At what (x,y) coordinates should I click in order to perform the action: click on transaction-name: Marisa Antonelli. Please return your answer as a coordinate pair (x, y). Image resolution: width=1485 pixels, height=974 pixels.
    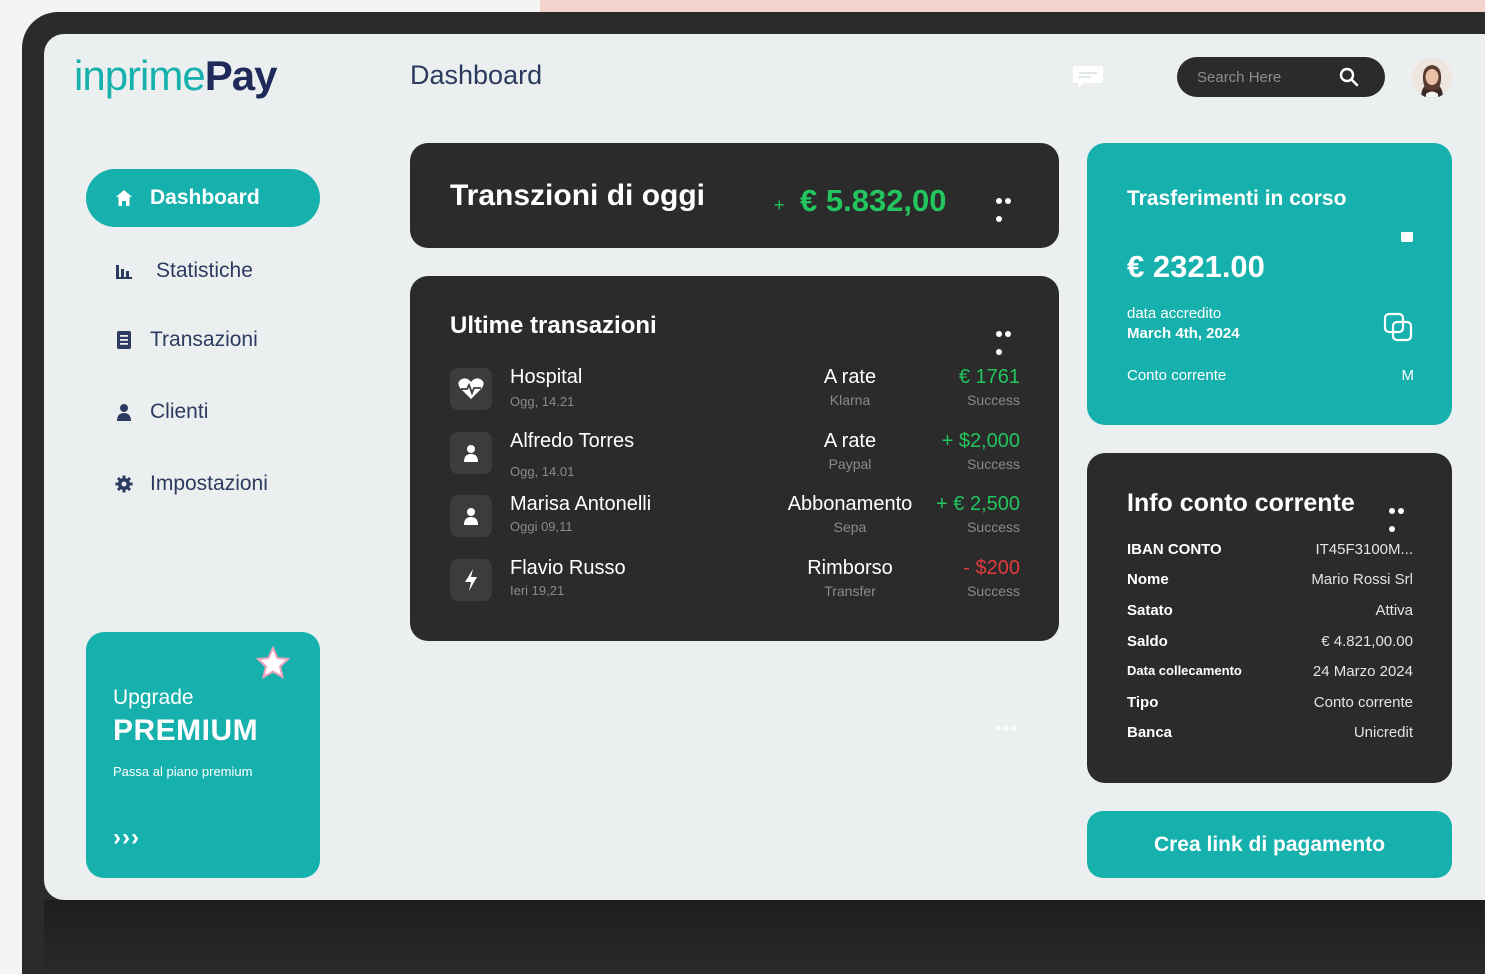
    Looking at the image, I should click on (581, 504).